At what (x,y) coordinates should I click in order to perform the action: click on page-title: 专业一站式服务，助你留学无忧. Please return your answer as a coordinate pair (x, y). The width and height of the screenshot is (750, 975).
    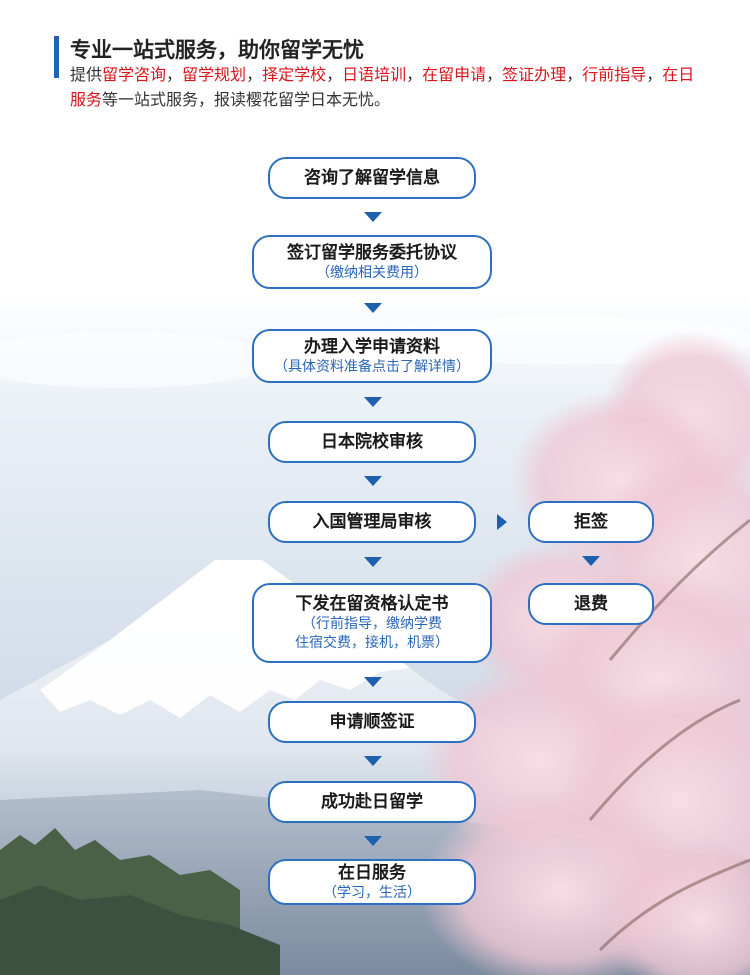
    Looking at the image, I should click on (217, 50).